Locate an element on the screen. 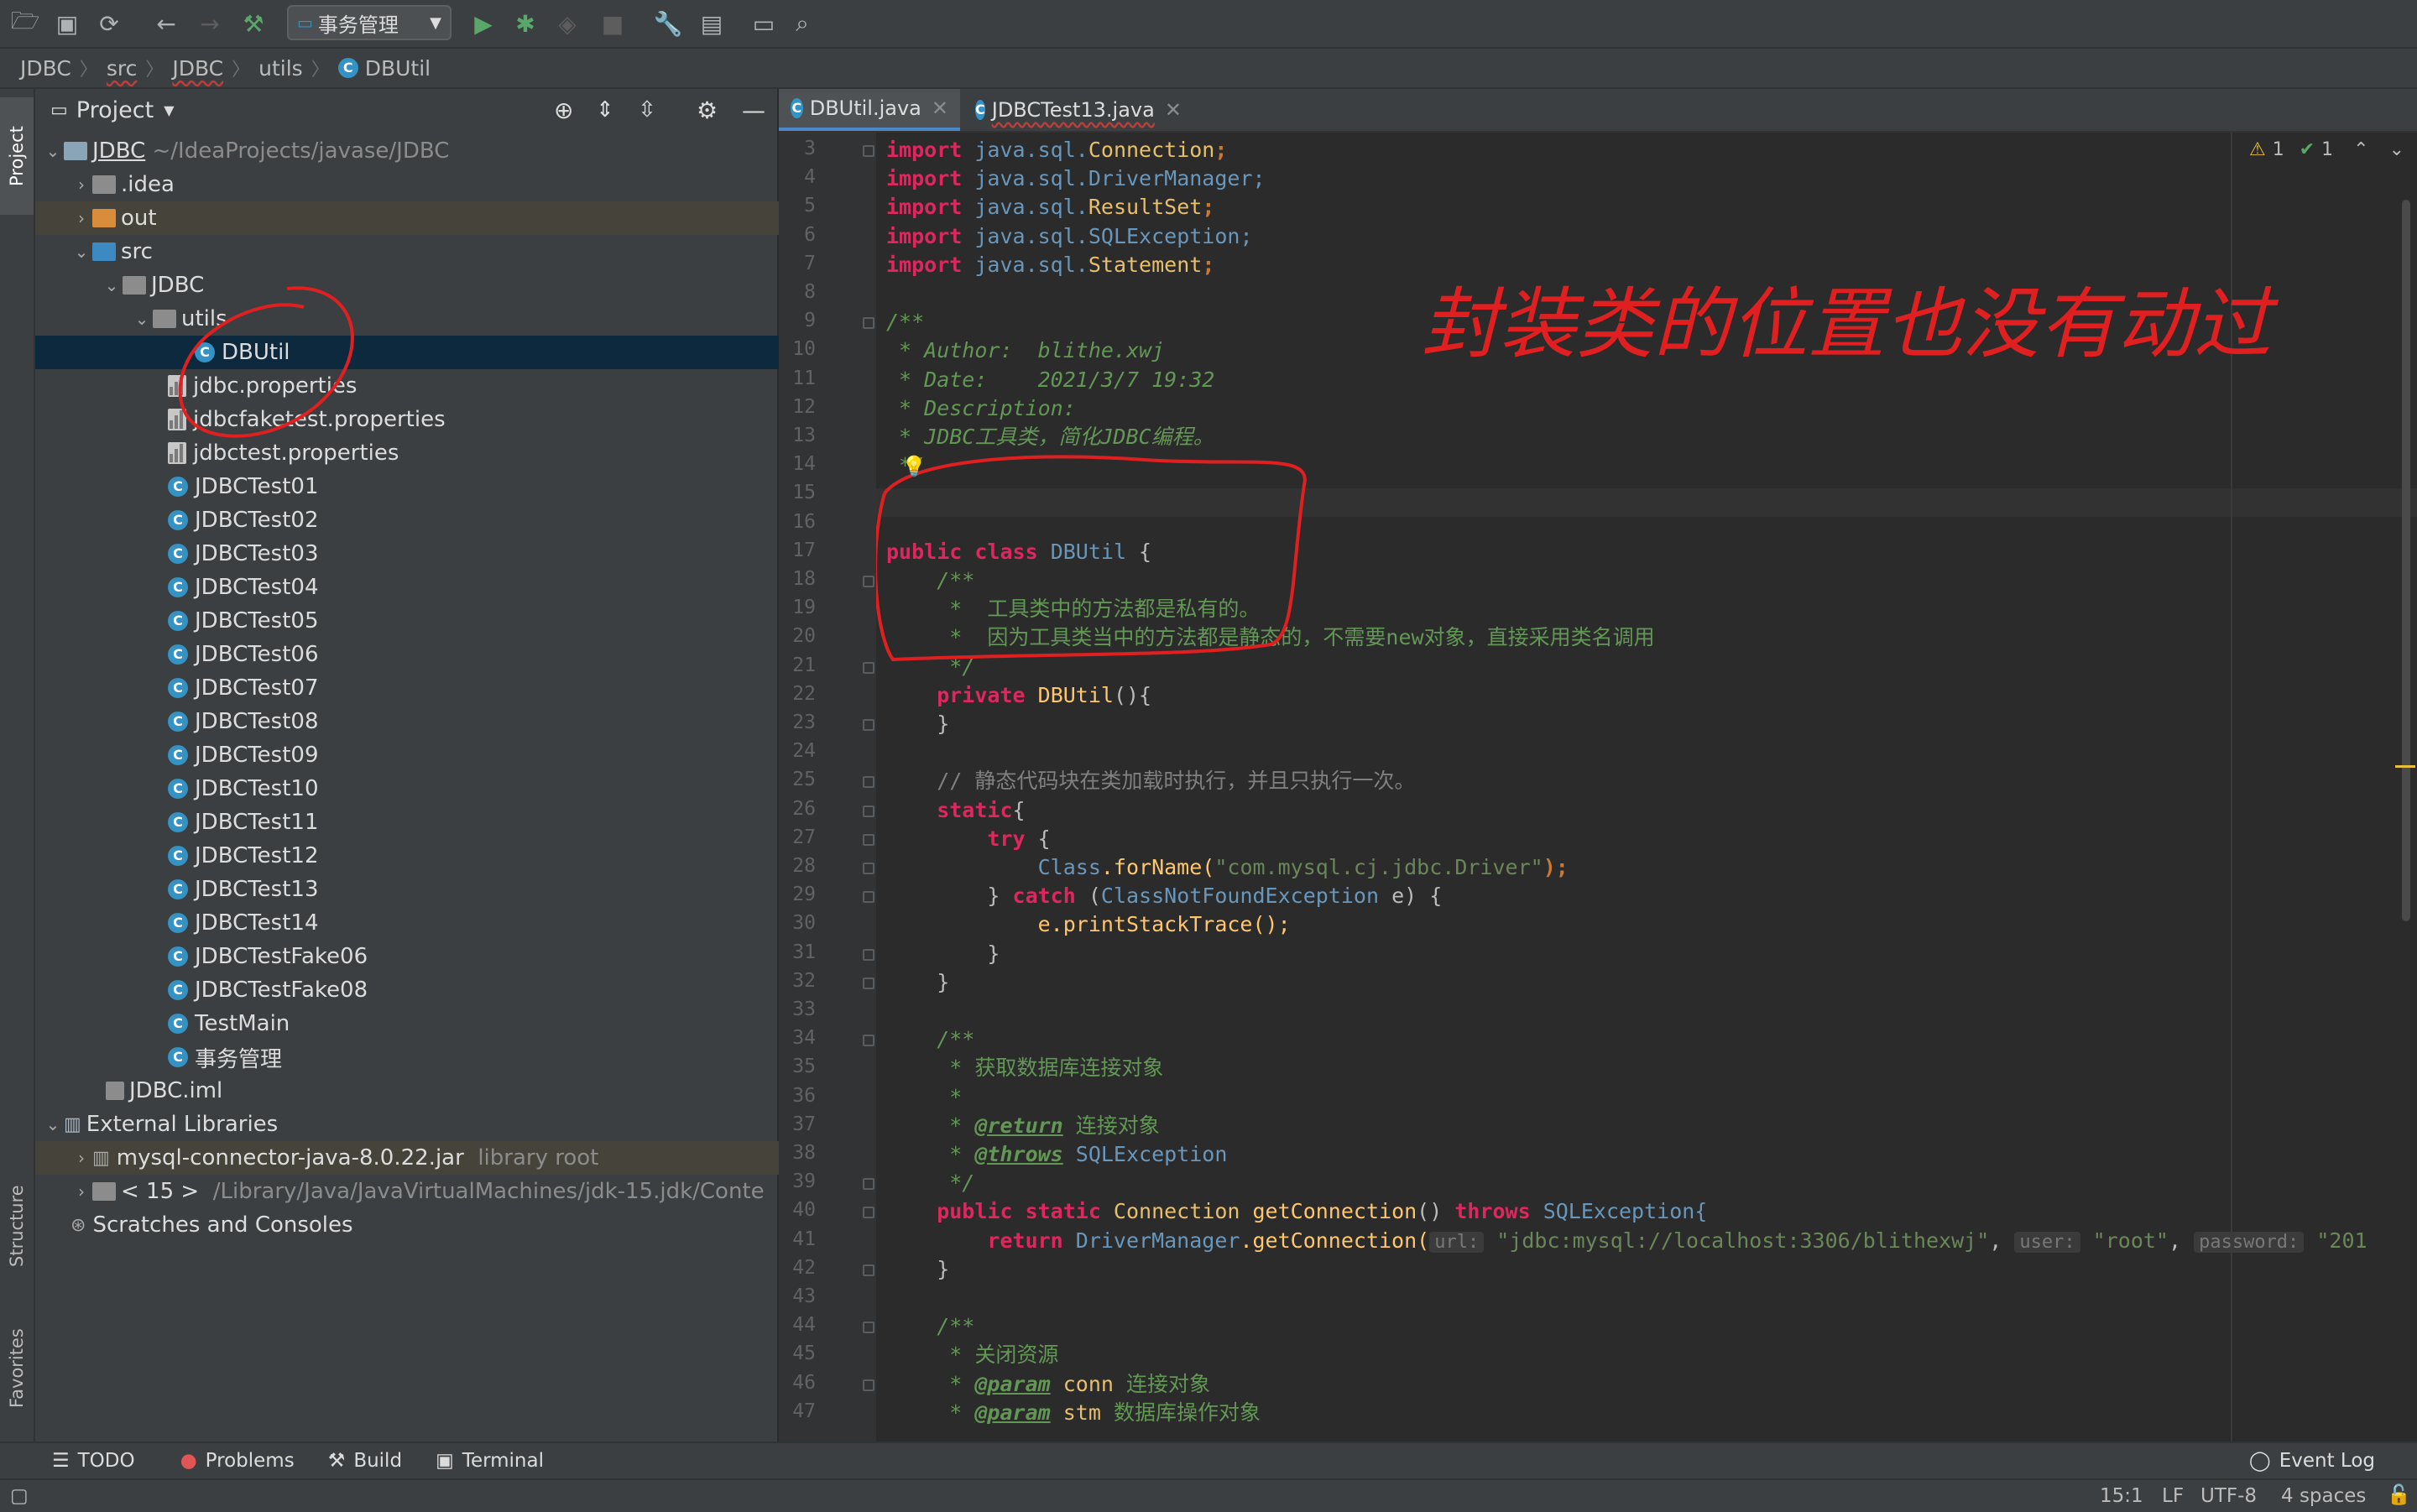 This screenshot has width=2417, height=1512. code-line: import java.sql.Statement; is located at coordinates (1050, 265).